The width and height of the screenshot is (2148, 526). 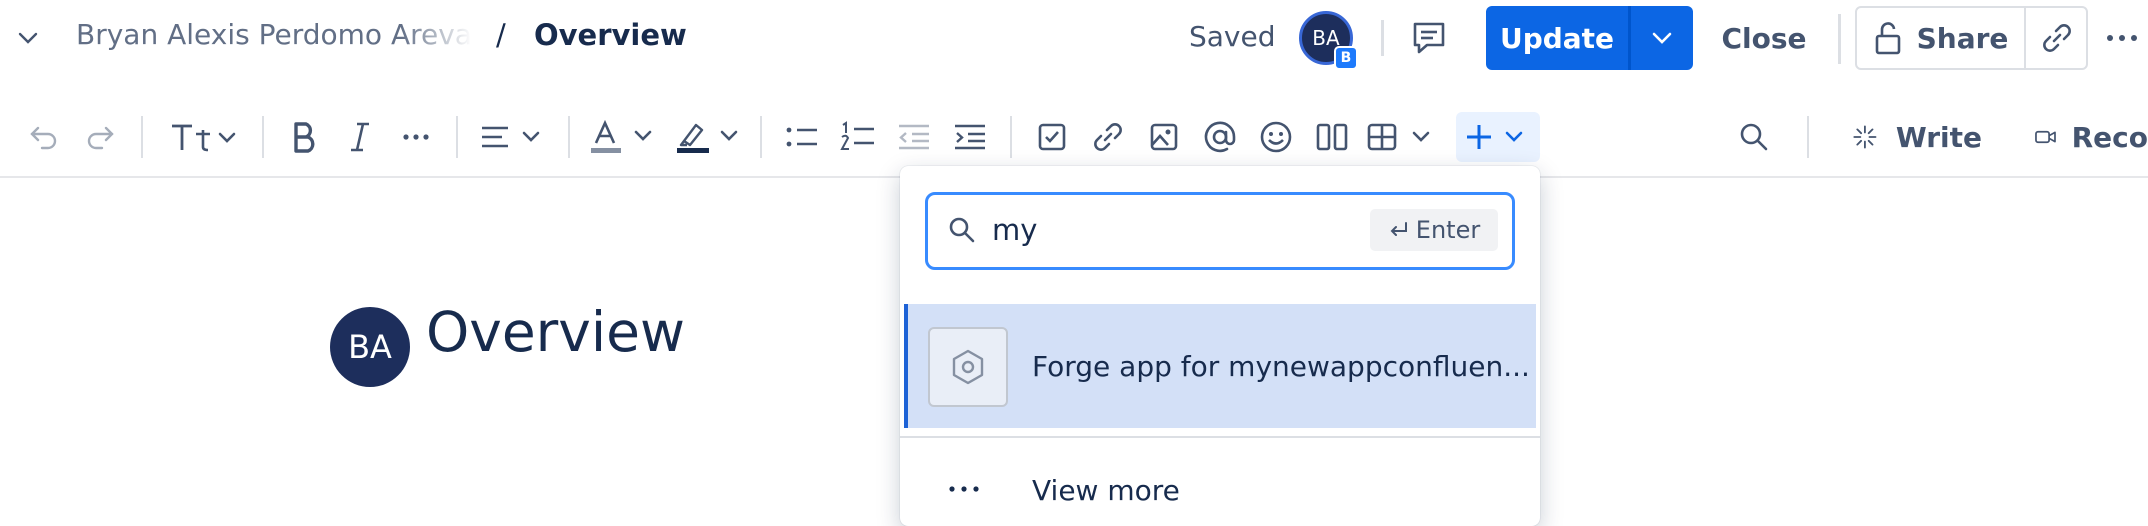 I want to click on enter-hint-label: Enter, so click(x=1448, y=230).